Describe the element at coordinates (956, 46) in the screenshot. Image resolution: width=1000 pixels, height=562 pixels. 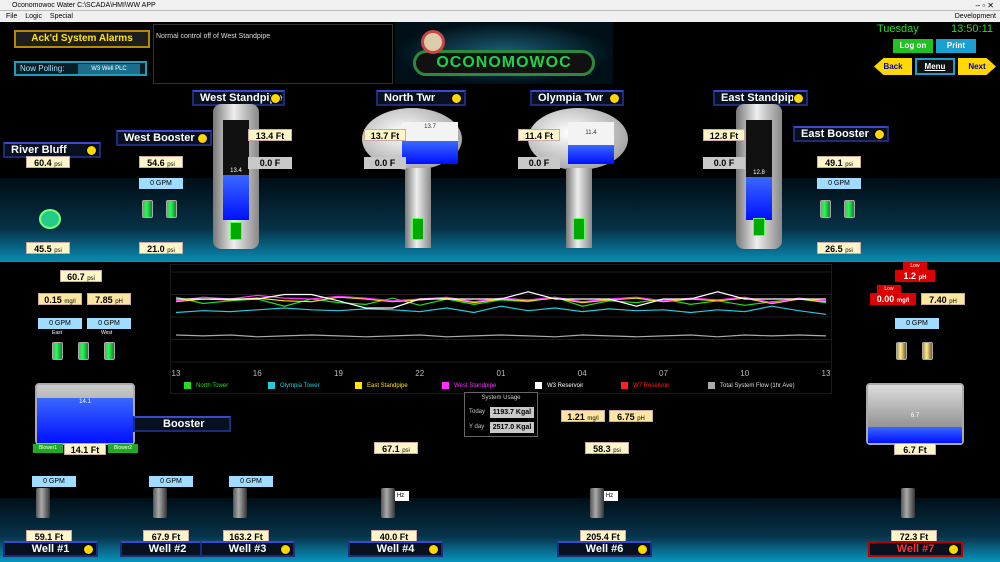
I see `print-button: Print` at that location.